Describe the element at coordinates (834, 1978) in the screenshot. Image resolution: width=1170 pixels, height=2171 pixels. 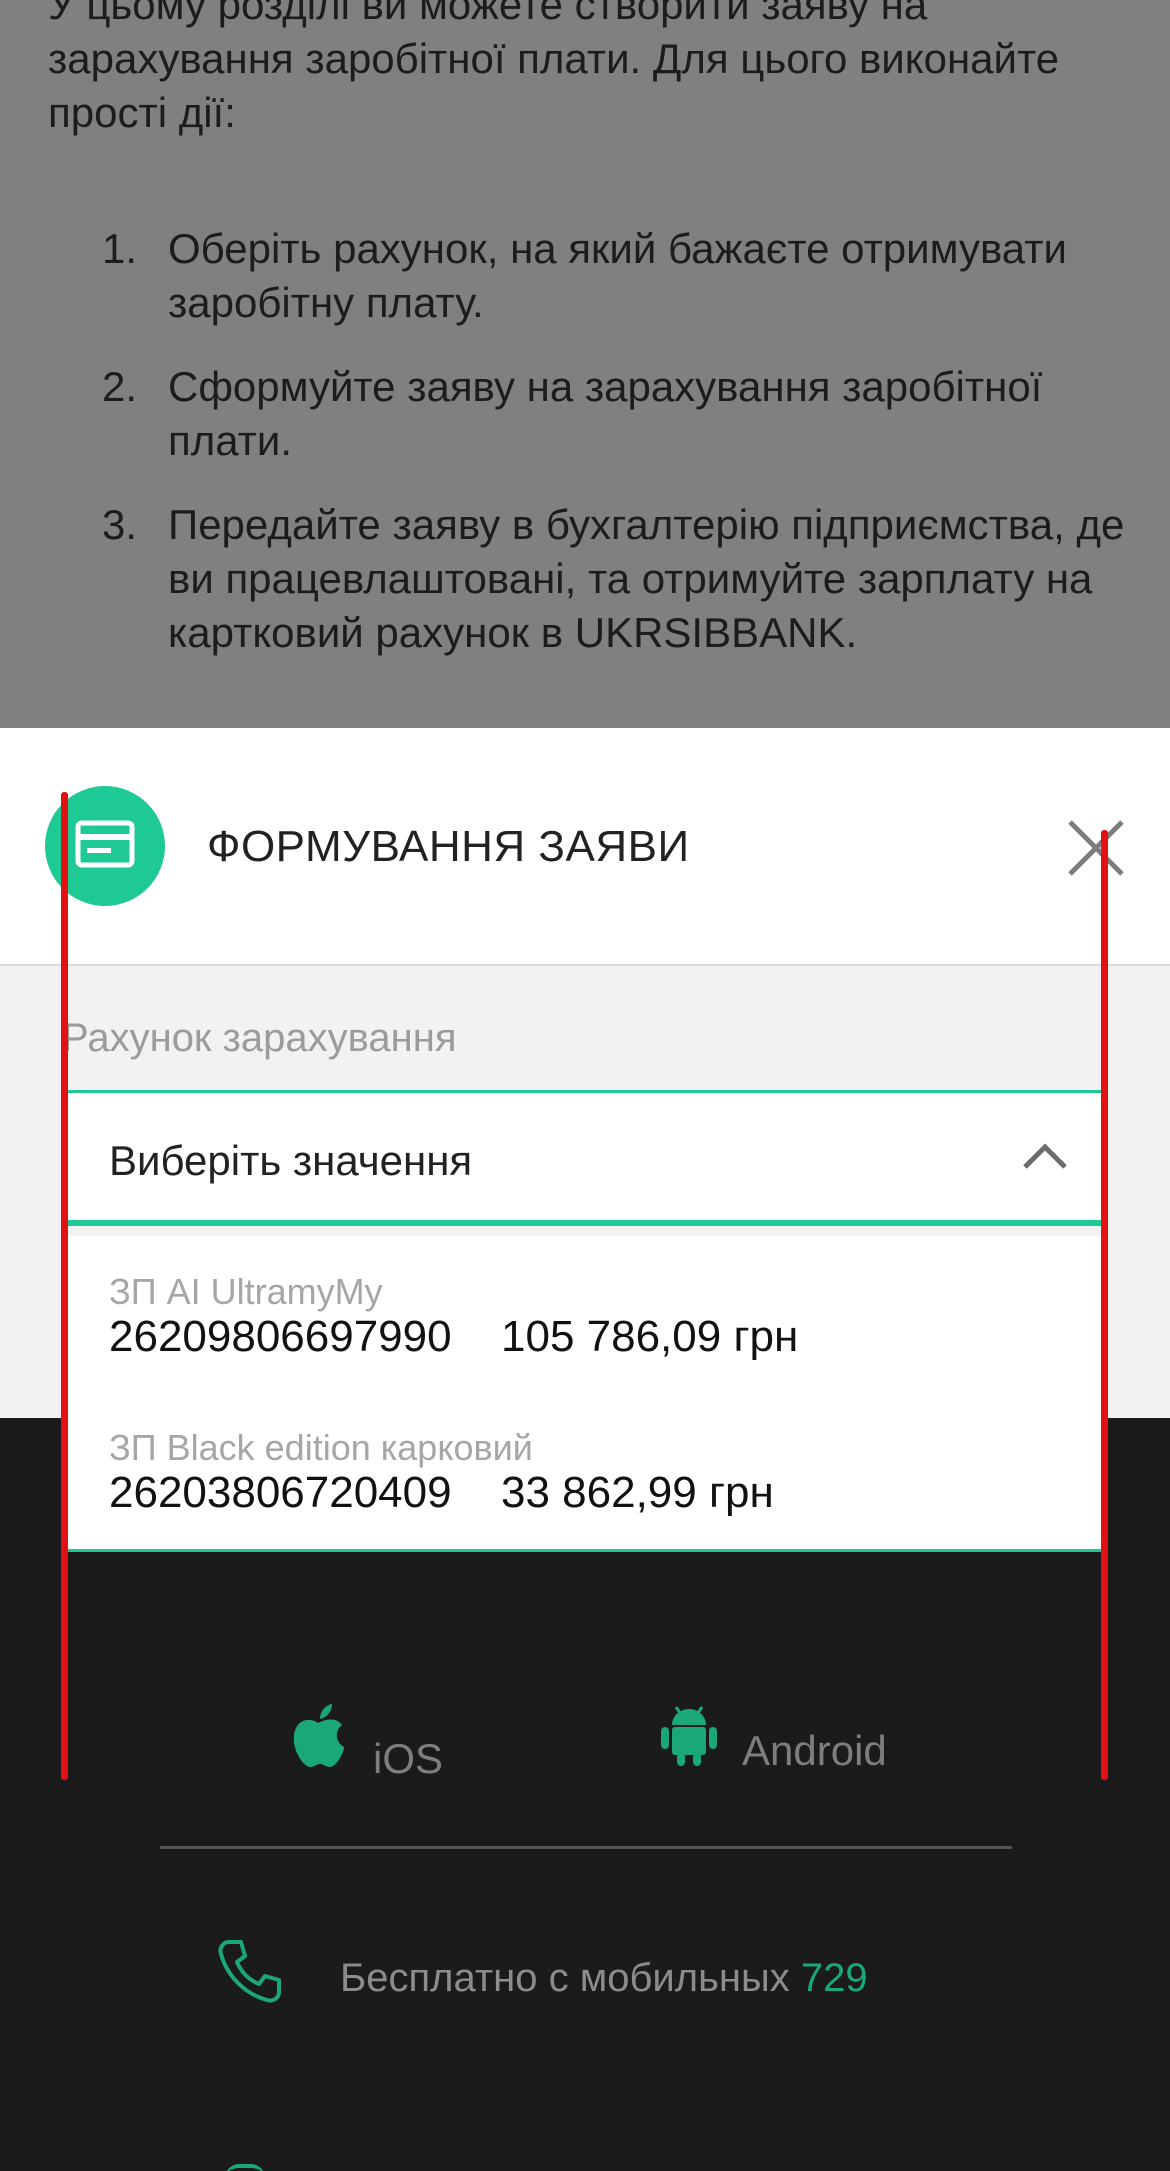
I see `phone-number: 729` at that location.